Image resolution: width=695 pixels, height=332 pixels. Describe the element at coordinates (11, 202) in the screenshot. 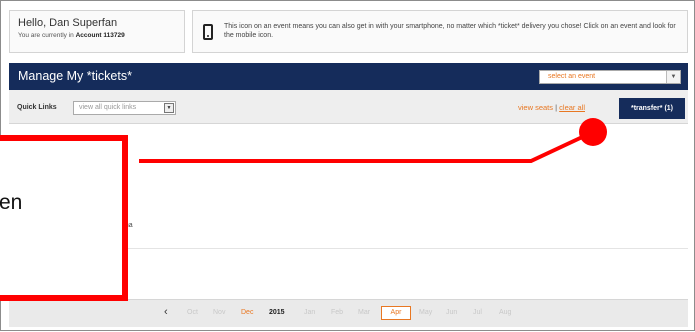

I see `callout-text: en` at that location.